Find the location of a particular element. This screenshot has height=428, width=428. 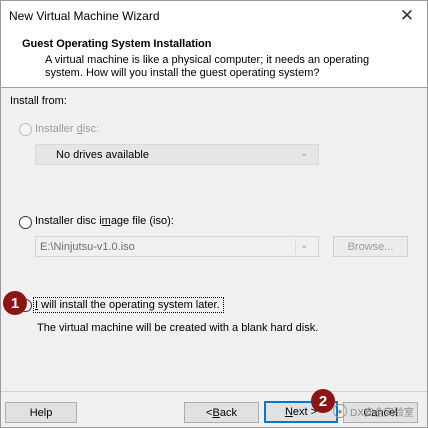

watermark: ● DX安全实验室 is located at coordinates (380, 411).